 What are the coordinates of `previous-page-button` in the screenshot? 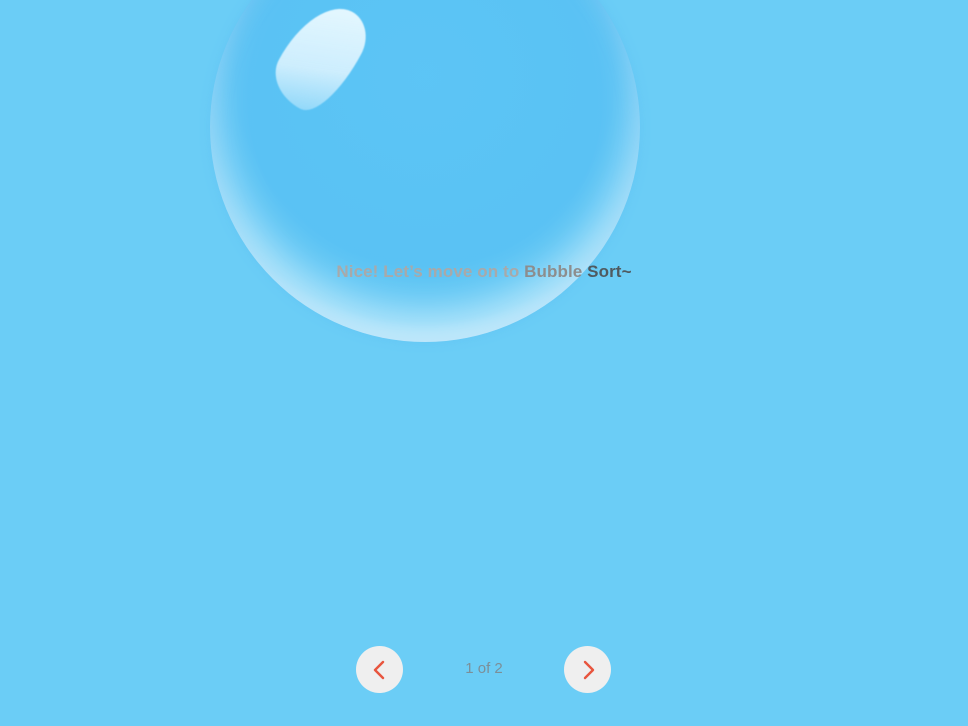 It's located at (379, 669).